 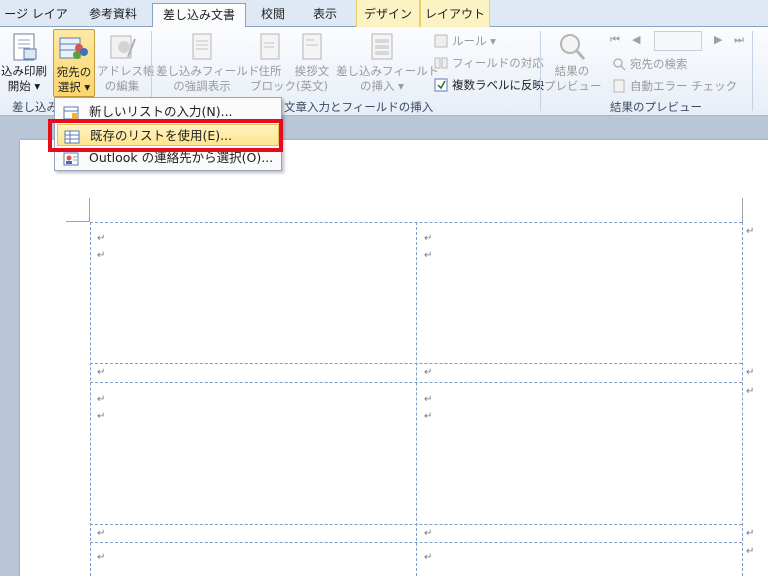 I want to click on tab-review: 校閲, so click(x=273, y=15).